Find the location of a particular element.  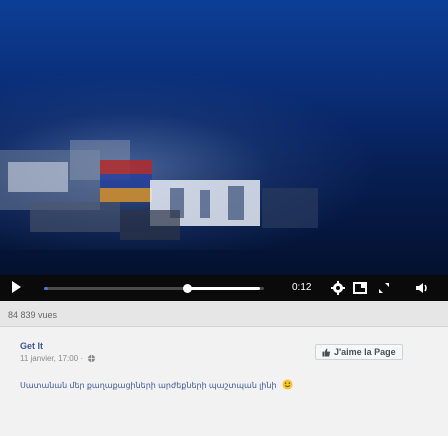

page-name-link: Get It is located at coordinates (31, 346).